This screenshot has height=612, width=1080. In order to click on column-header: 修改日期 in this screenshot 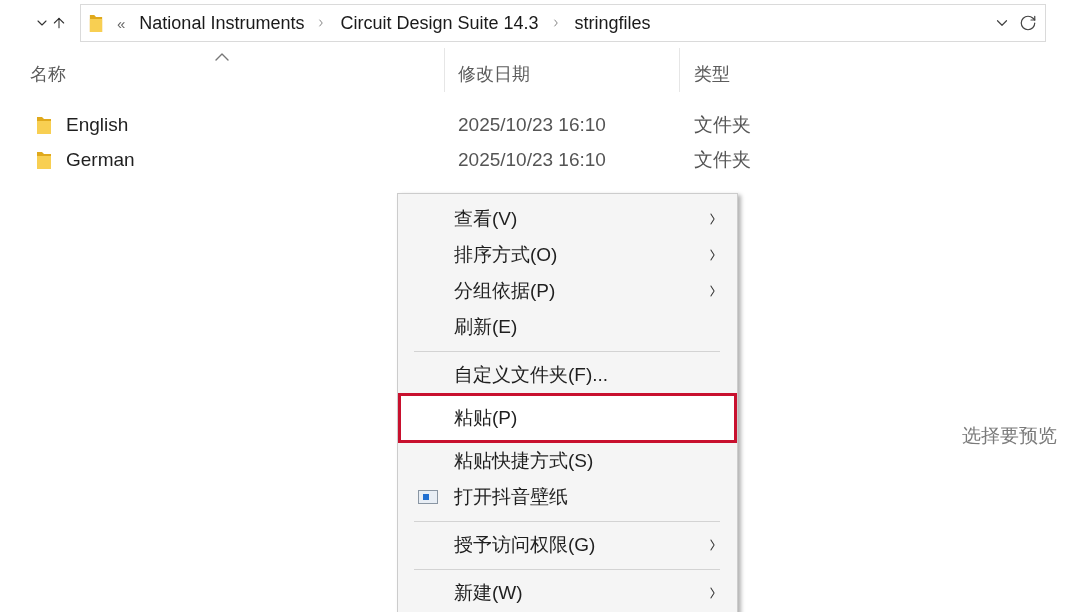, I will do `click(562, 70)`.